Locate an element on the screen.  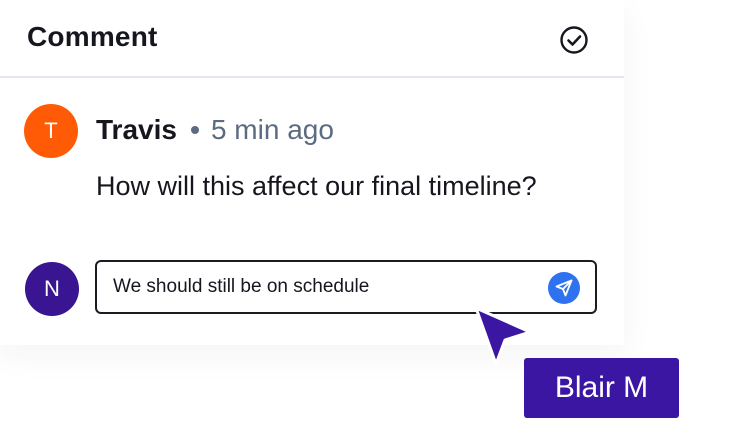
send-button is located at coordinates (564, 288).